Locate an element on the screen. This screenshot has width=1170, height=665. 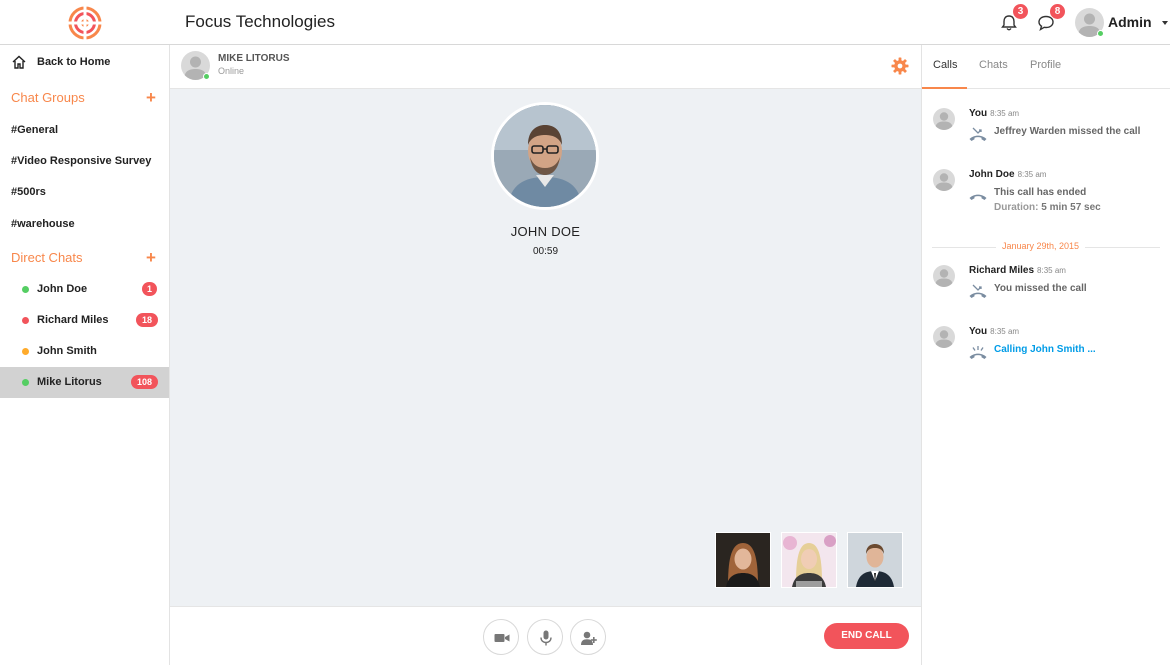
microphone-icon is located at coordinates (546, 638).